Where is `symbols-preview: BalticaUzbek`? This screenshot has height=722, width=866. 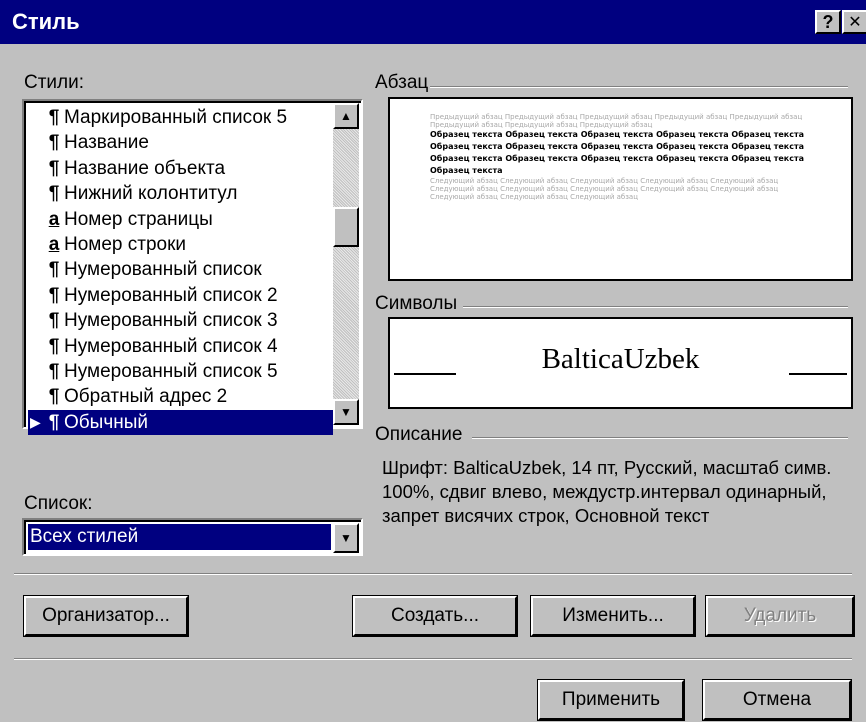 symbols-preview: BalticaUzbek is located at coordinates (620, 363).